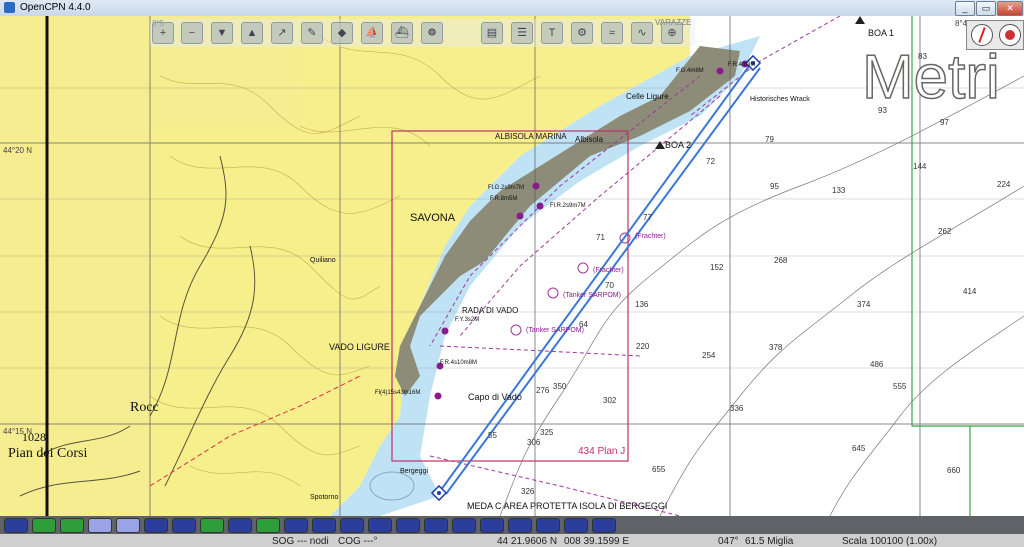 This screenshot has width=1024, height=547. Describe the element at coordinates (881, 33) in the screenshot. I see `label-boa1: BOA 1` at that location.